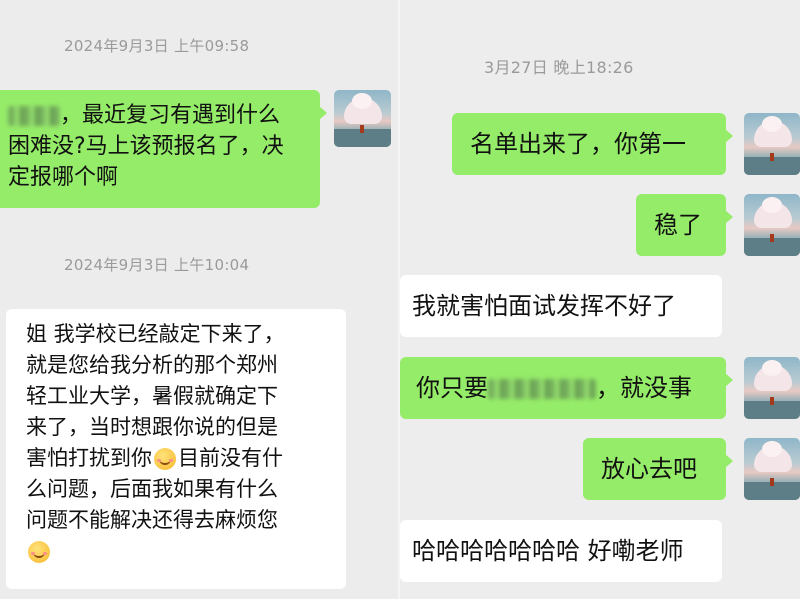 Image resolution: width=800 pixels, height=599 pixels. Describe the element at coordinates (34, 116) in the screenshot. I see `blurred-name` at that location.